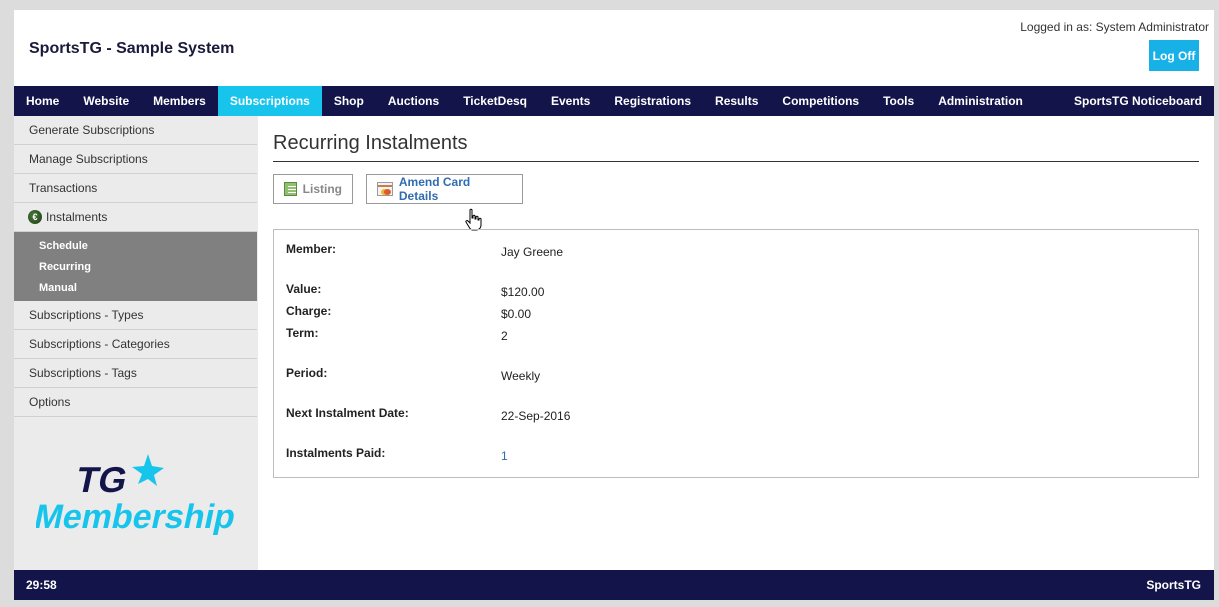 The image size is (1219, 607). What do you see at coordinates (536, 416) in the screenshot?
I see `next-instalment-value: 22-Sep-2016` at bounding box center [536, 416].